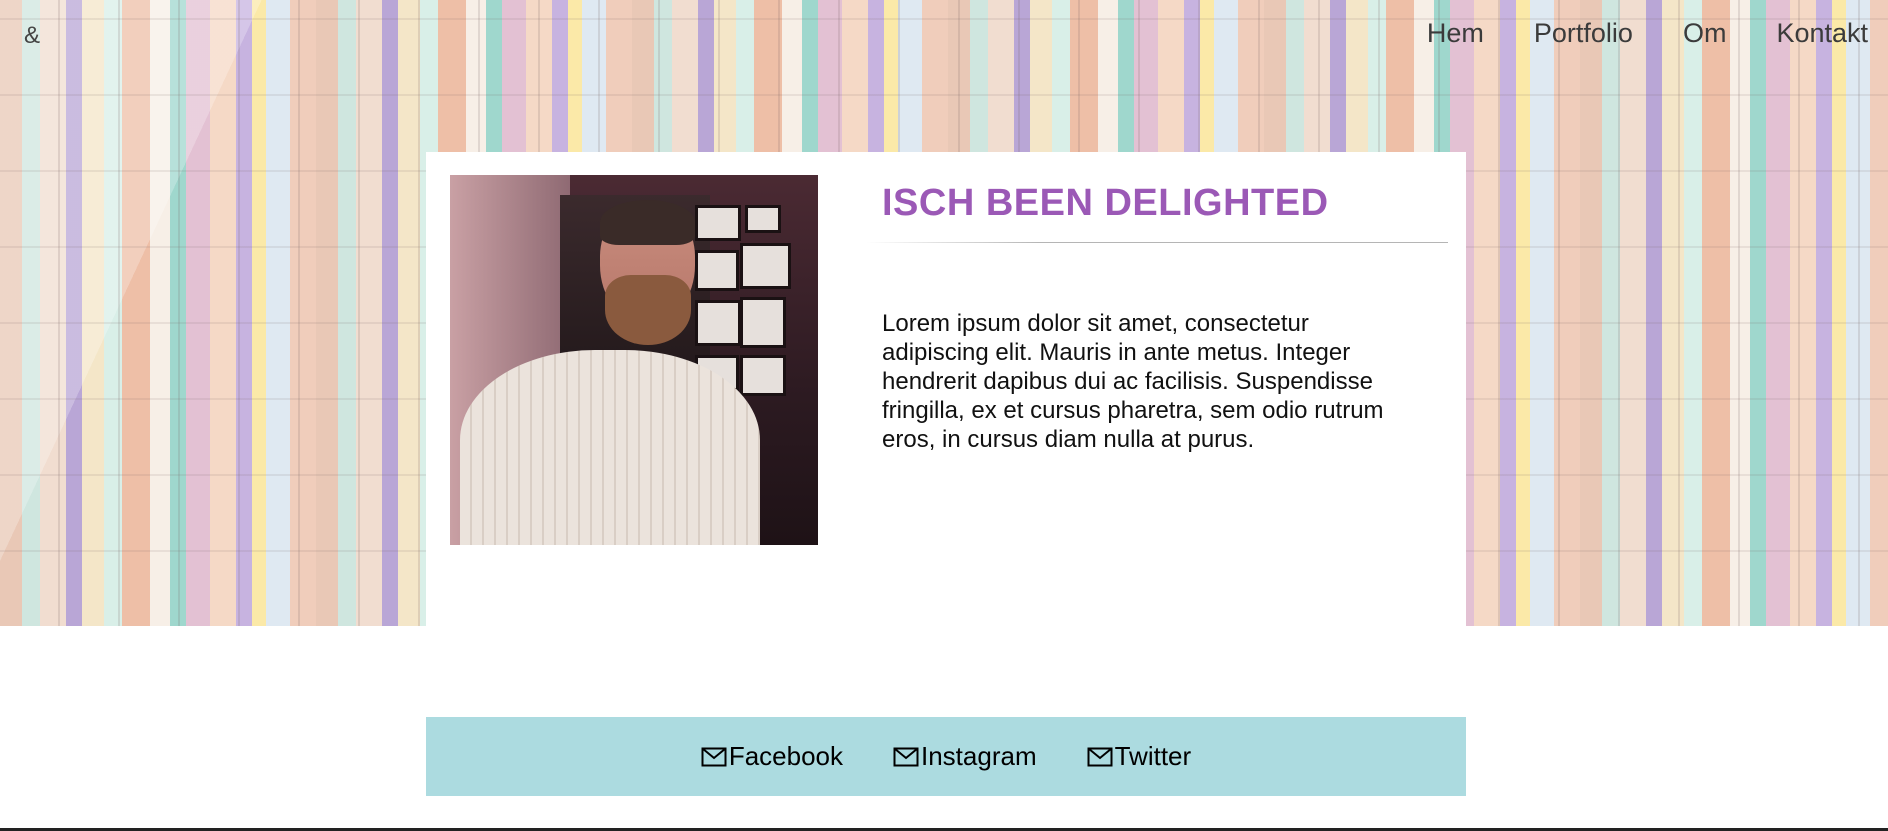  Describe the element at coordinates (1583, 33) in the screenshot. I see `nav-item-portfolio: Portfolio` at that location.